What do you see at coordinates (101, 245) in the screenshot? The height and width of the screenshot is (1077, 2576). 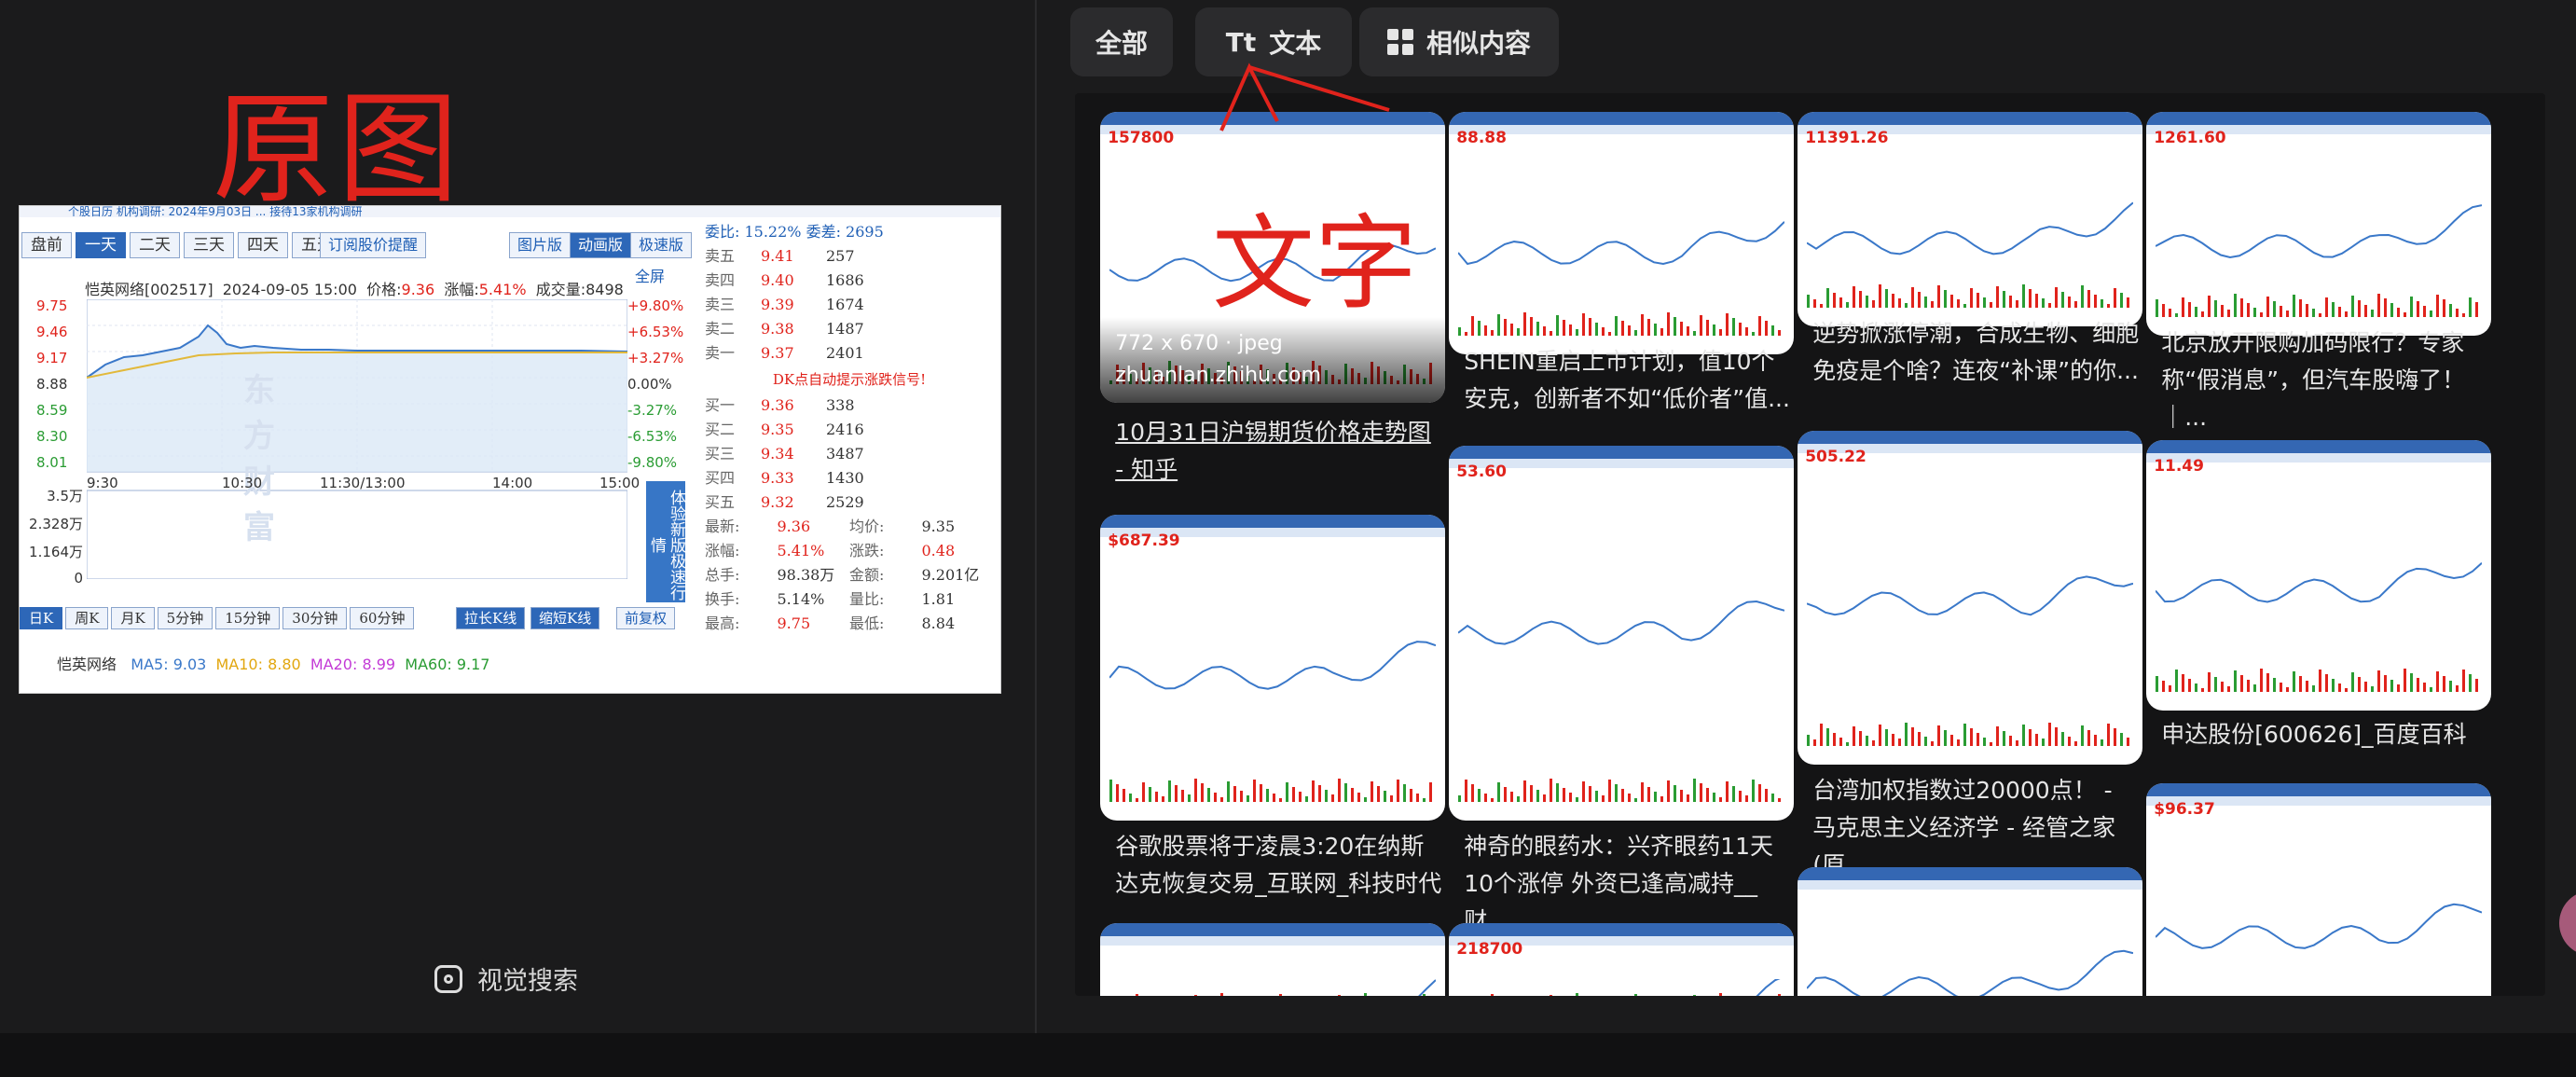 I see `tab-one-day: 一天` at bounding box center [101, 245].